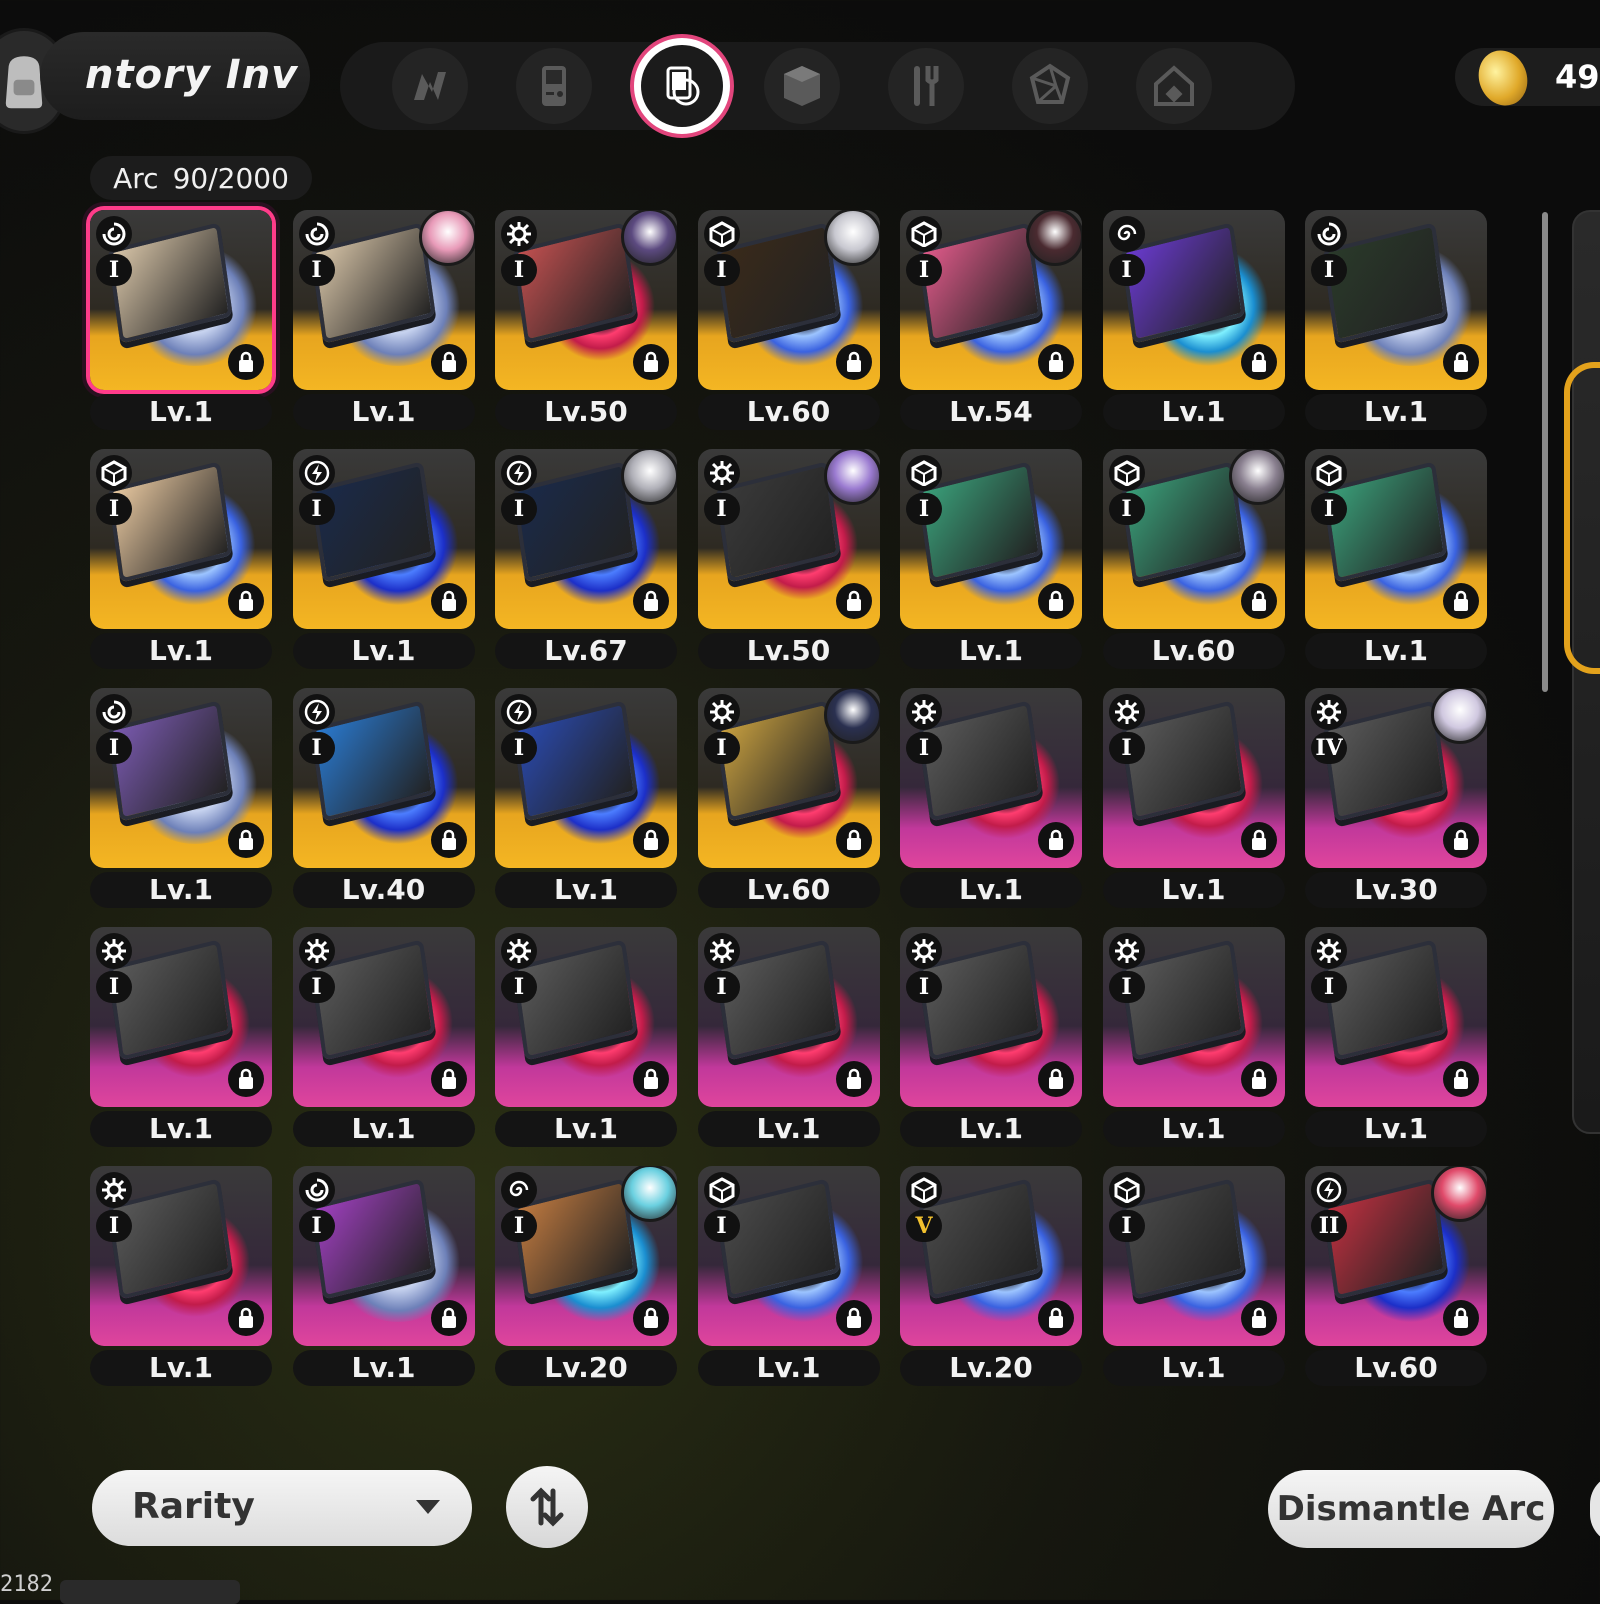  What do you see at coordinates (175, 76) in the screenshot?
I see `page-title-pill: ntory Inv` at bounding box center [175, 76].